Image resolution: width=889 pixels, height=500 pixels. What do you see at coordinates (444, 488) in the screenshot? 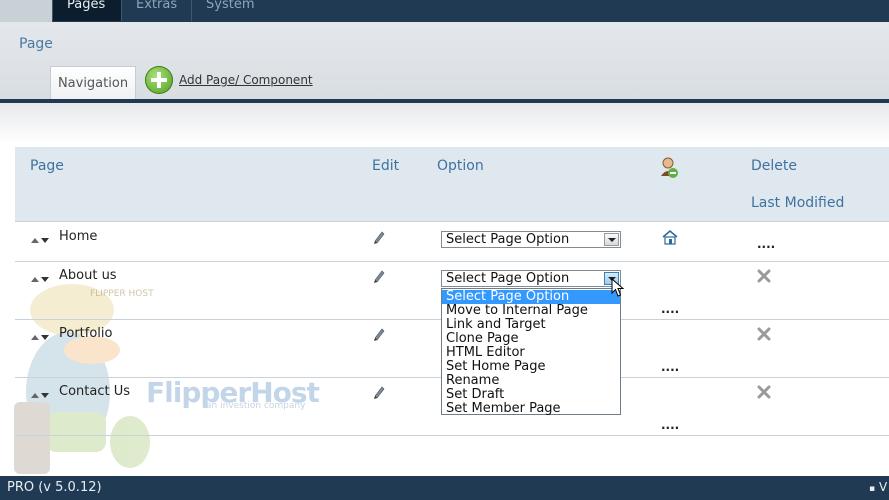
I see `status-bar` at bounding box center [444, 488].